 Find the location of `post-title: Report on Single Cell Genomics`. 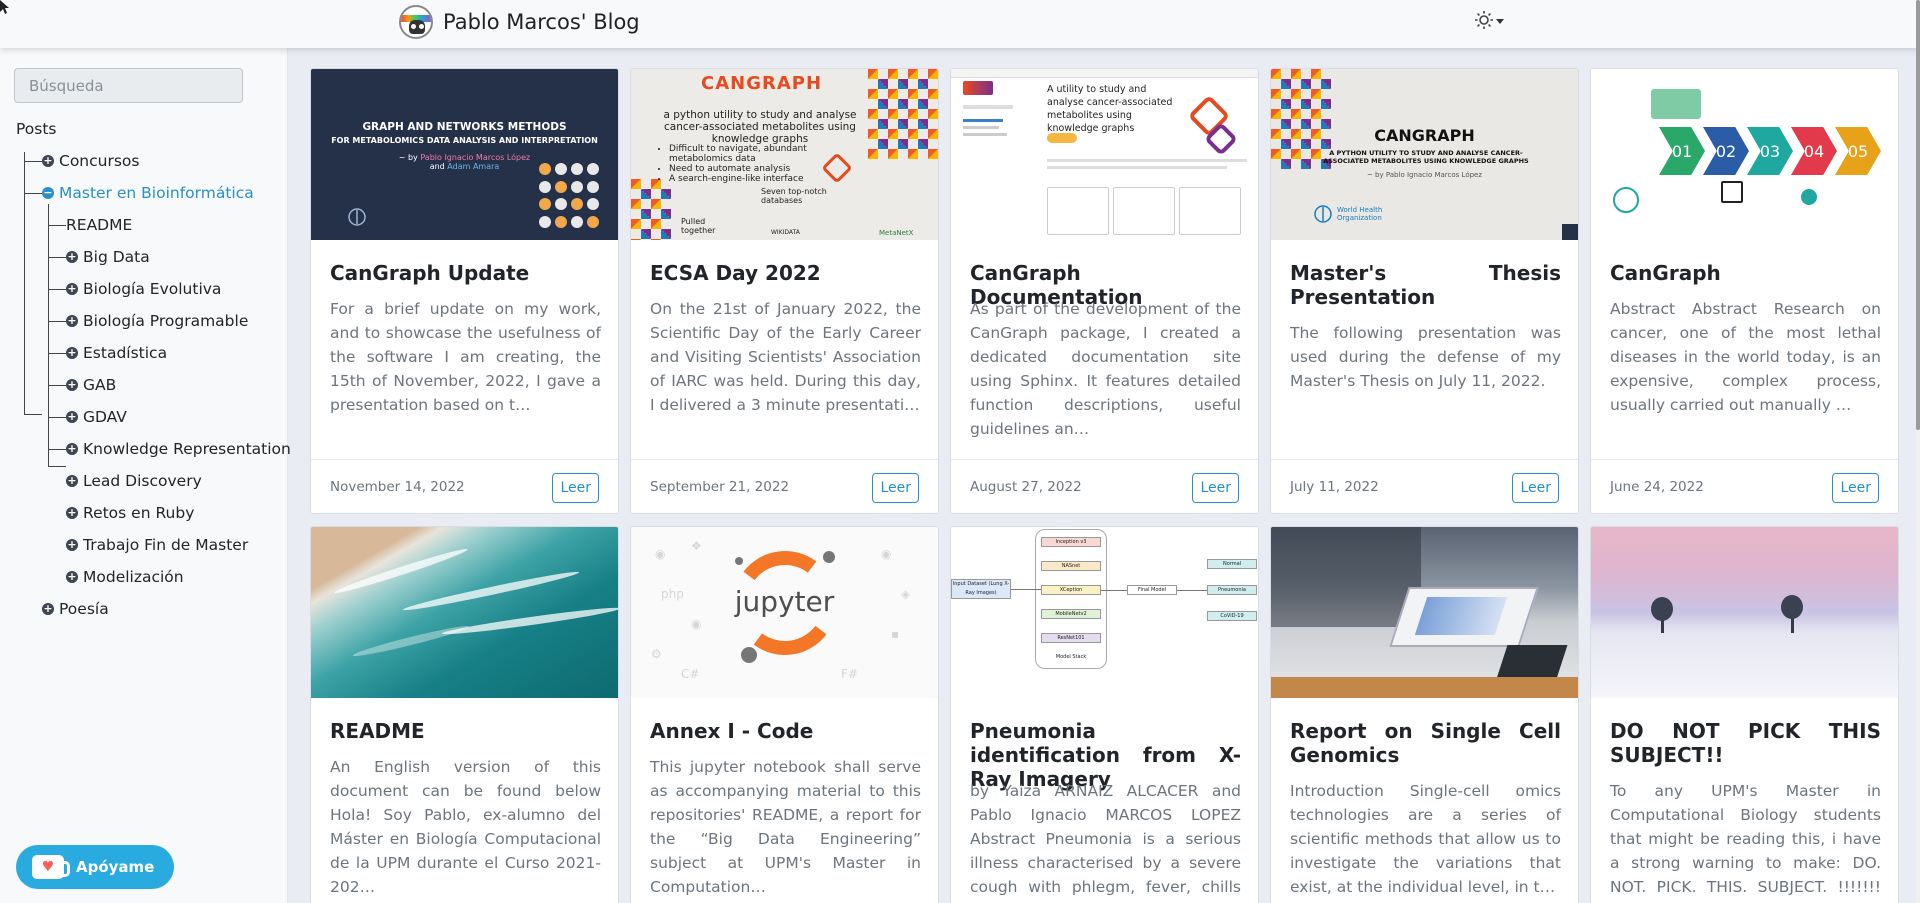

post-title: Report on Single Cell Genomics is located at coordinates (1425, 743).